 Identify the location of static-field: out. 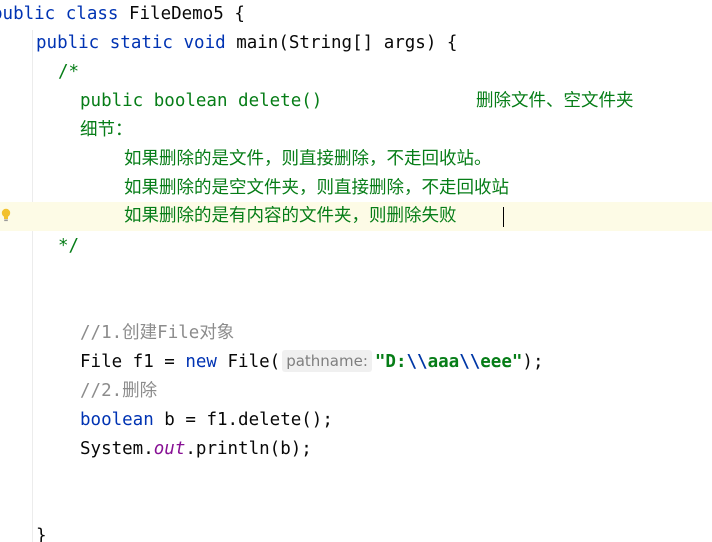
(169, 449).